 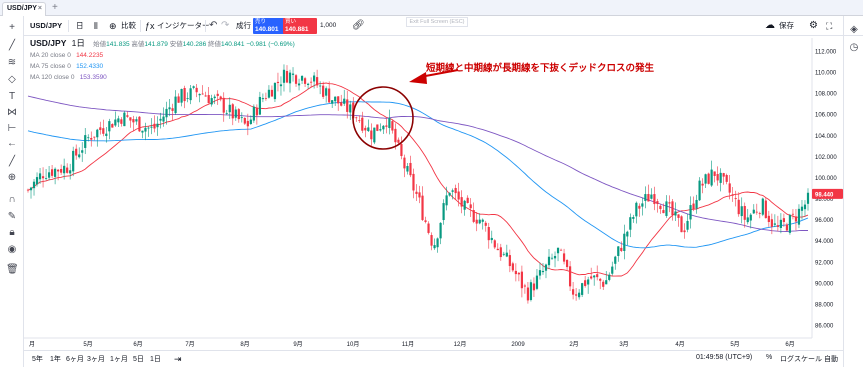 What do you see at coordinates (12, 28) in the screenshot?
I see `crosshair-icon: +` at bounding box center [12, 28].